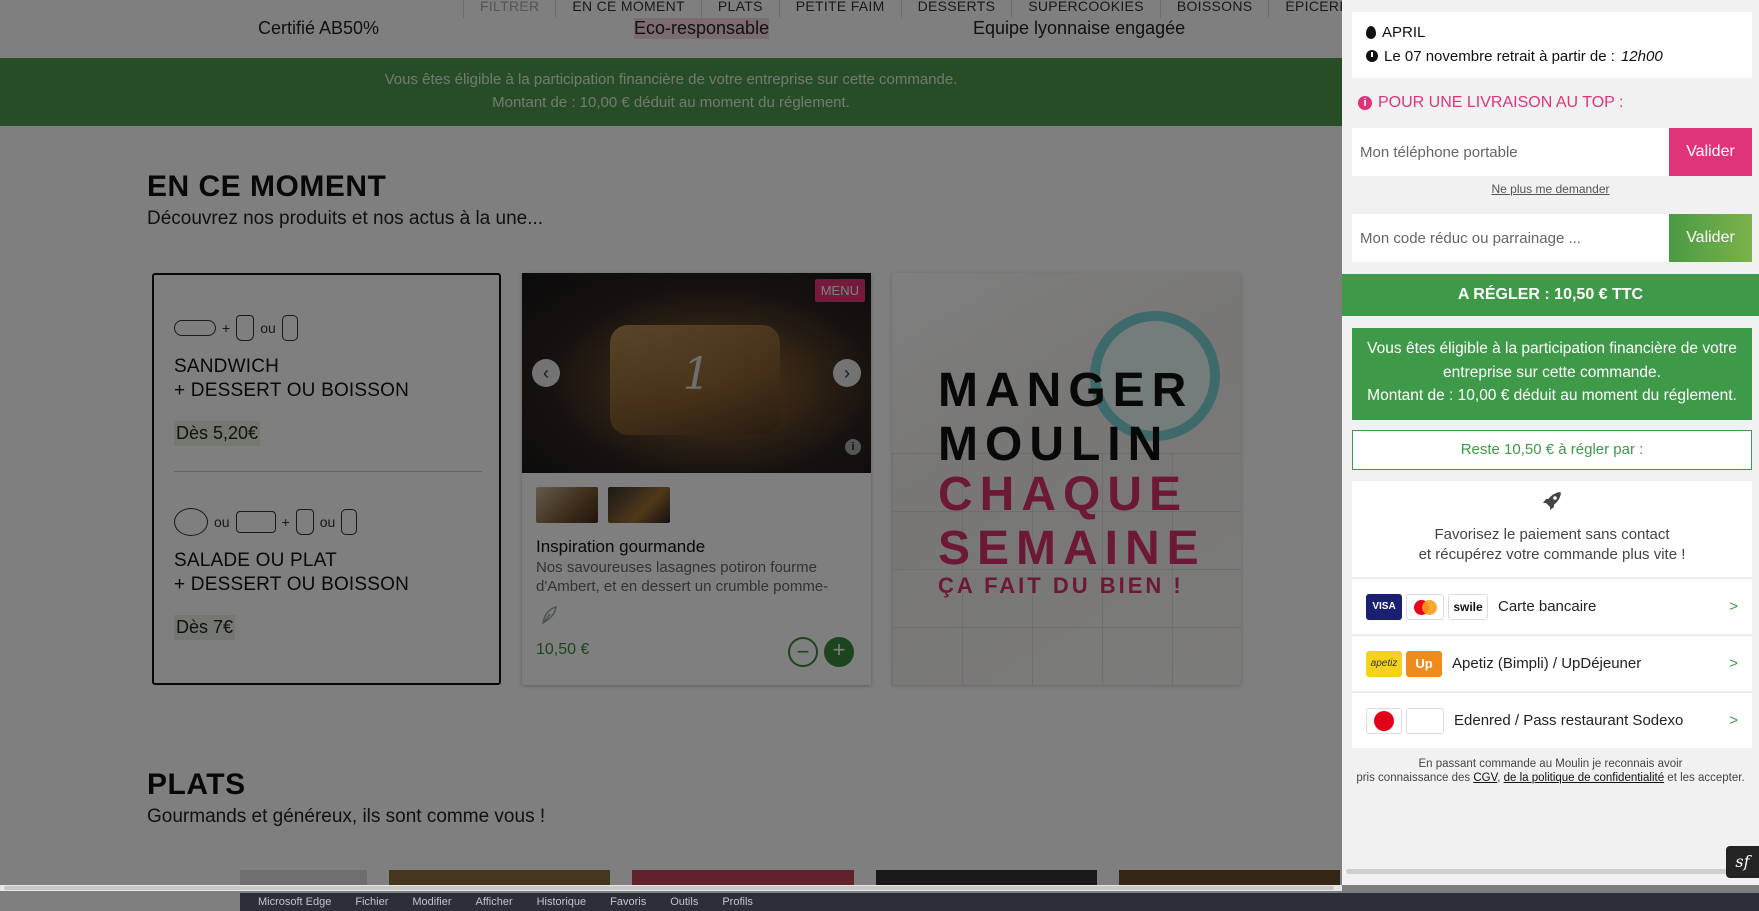  Describe the element at coordinates (1384, 663) in the screenshot. I see `apetiz-logo: apetiz` at that location.